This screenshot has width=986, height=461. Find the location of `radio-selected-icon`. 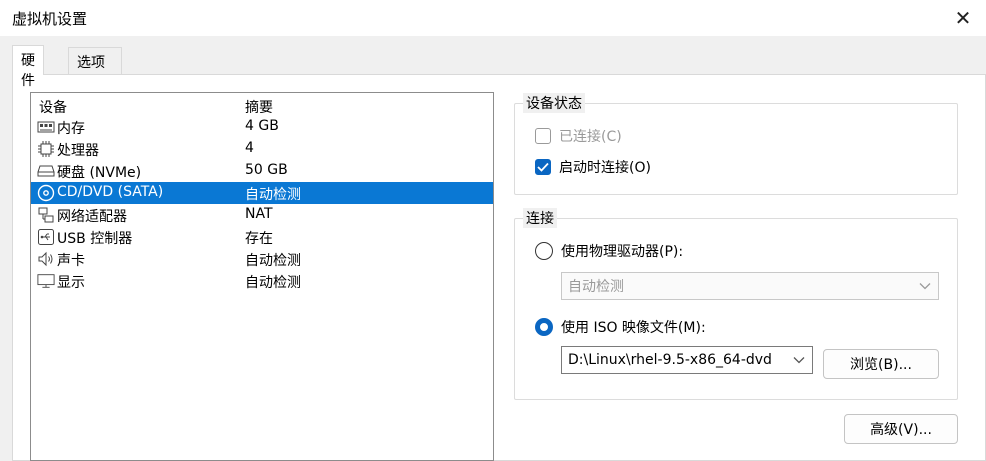

radio-selected-icon is located at coordinates (544, 327).